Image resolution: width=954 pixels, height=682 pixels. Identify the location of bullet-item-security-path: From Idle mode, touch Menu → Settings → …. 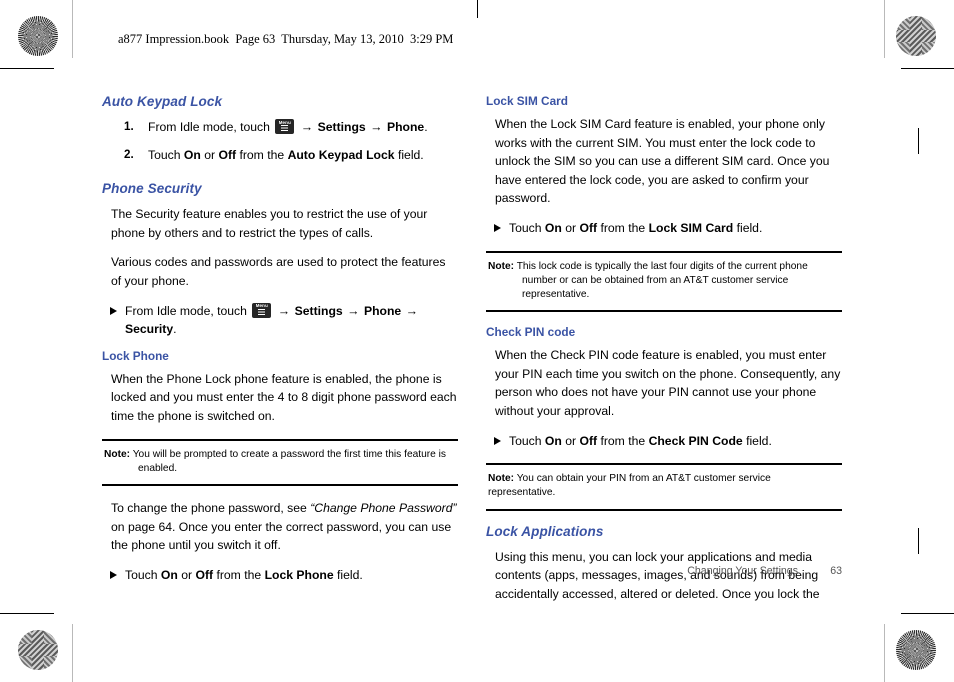
(280, 320).